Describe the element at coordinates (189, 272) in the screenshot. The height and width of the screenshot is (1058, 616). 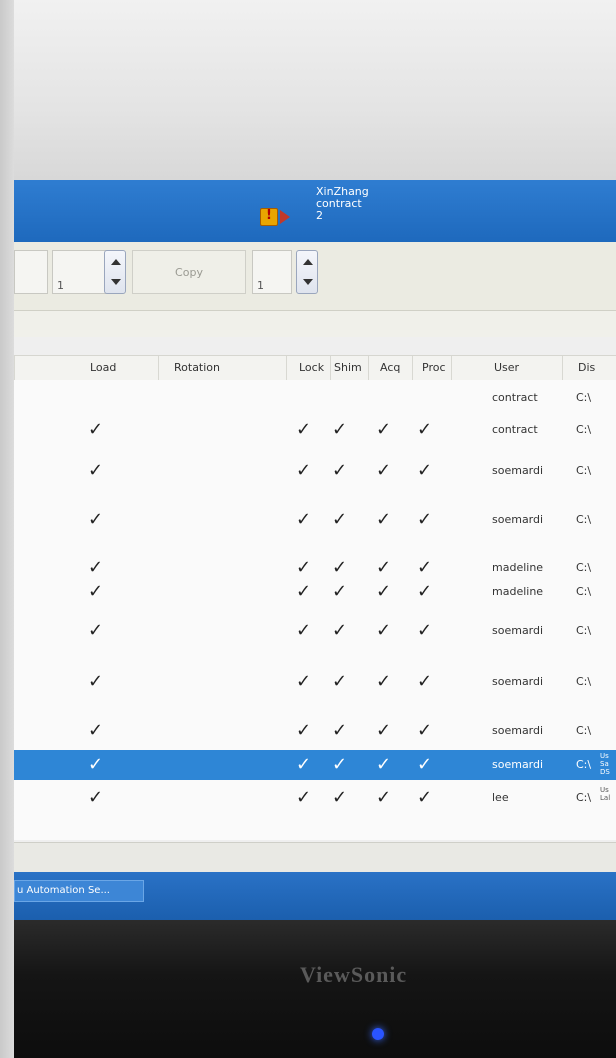
I see `copy-button: Copy` at that location.